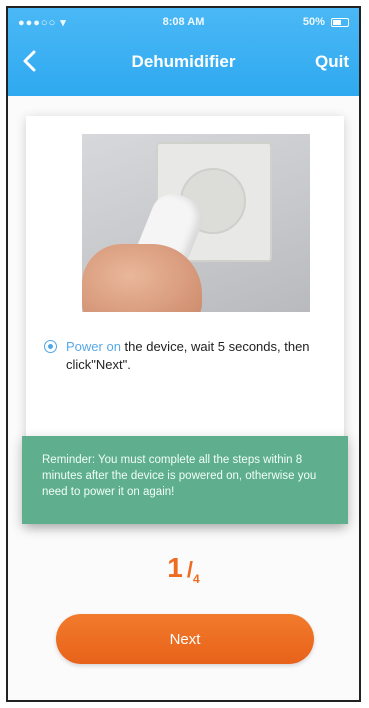  I want to click on battery-percent: 50%, so click(313, 22).